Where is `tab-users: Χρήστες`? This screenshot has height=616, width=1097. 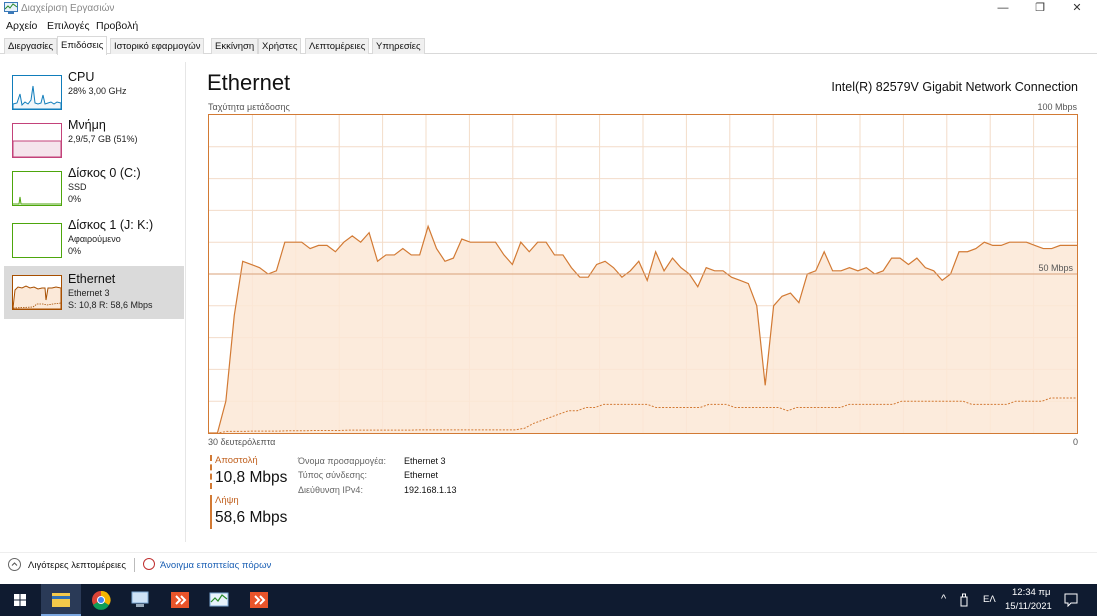
tab-users: Χρήστες is located at coordinates (280, 46).